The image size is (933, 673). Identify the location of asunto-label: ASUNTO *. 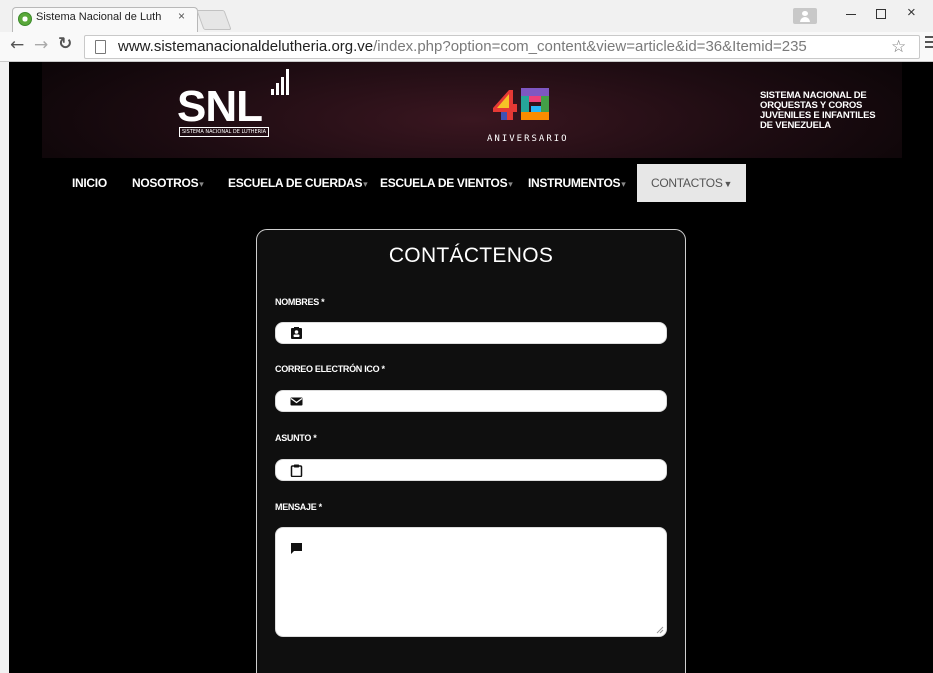
(296, 438).